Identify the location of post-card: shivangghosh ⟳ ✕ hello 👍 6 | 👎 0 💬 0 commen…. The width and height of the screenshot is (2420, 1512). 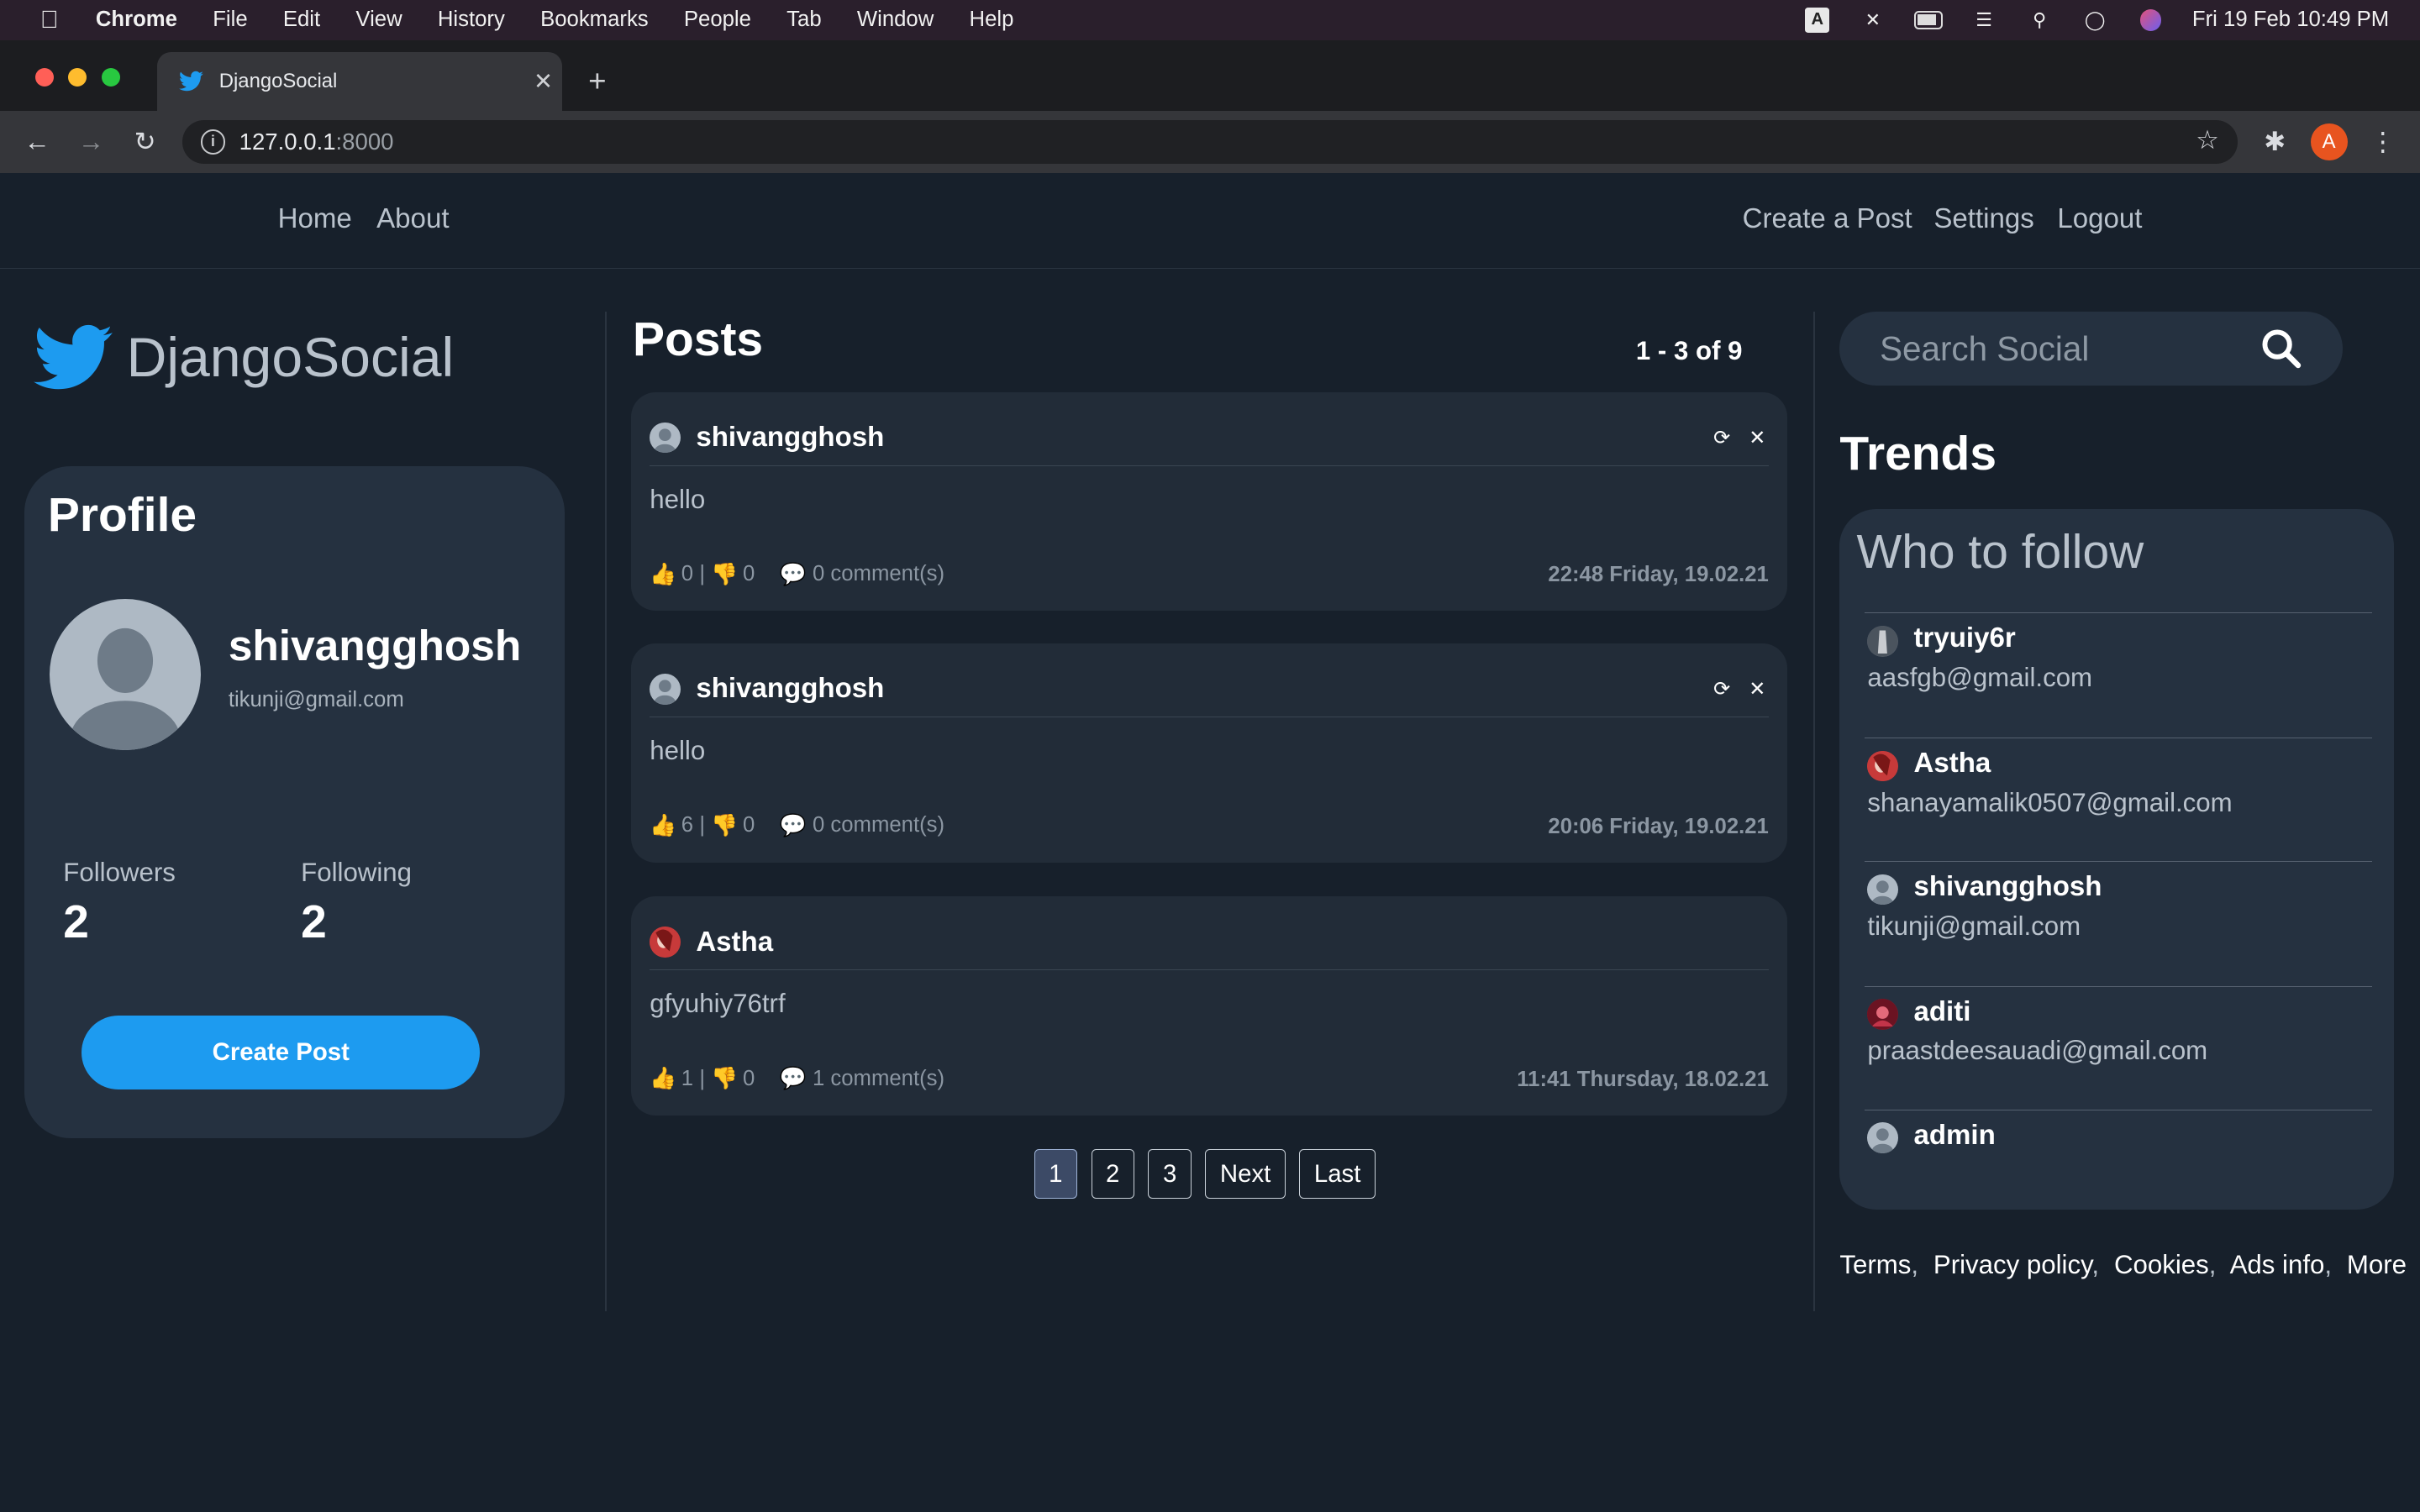
(1209, 753).